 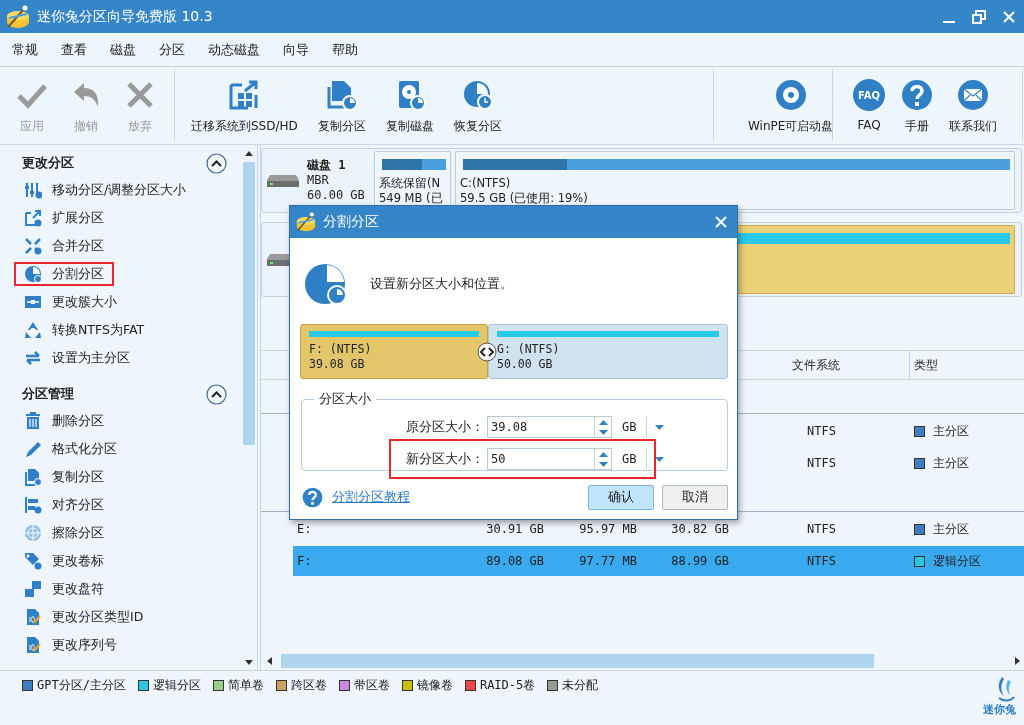 What do you see at coordinates (525, 364) in the screenshot?
I see `partition-size: 50.00 GB` at bounding box center [525, 364].